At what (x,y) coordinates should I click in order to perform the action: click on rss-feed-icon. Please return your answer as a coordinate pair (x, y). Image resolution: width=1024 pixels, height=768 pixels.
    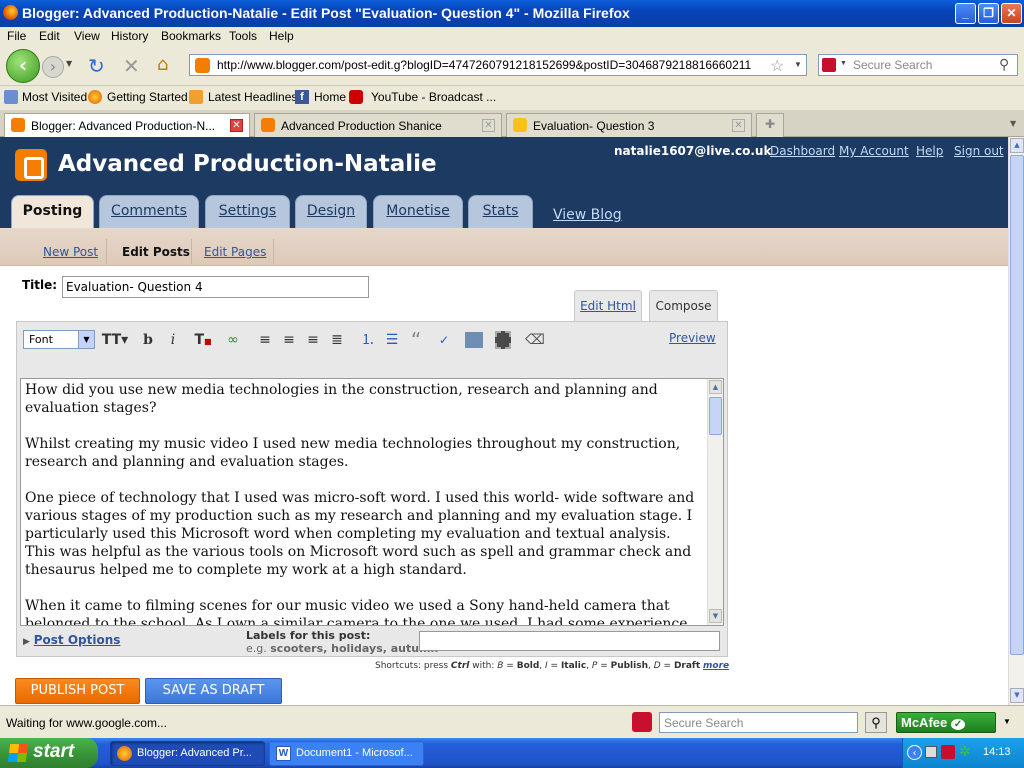
    Looking at the image, I should click on (196, 97).